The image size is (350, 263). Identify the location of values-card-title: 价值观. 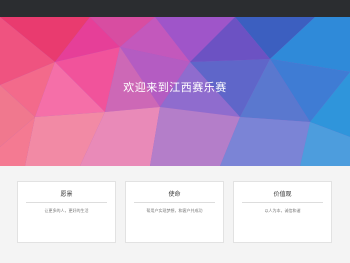
(282, 194).